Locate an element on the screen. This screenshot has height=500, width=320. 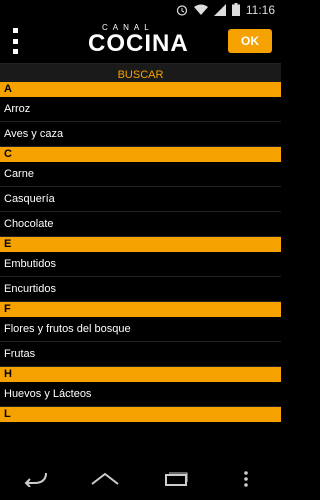
overflow-icon is located at coordinates (246, 479).